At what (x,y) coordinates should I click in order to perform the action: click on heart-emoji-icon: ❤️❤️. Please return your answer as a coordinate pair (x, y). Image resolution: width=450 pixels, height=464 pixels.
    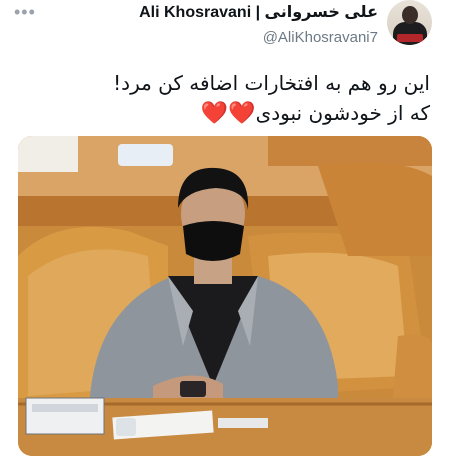
    Looking at the image, I should click on (228, 113).